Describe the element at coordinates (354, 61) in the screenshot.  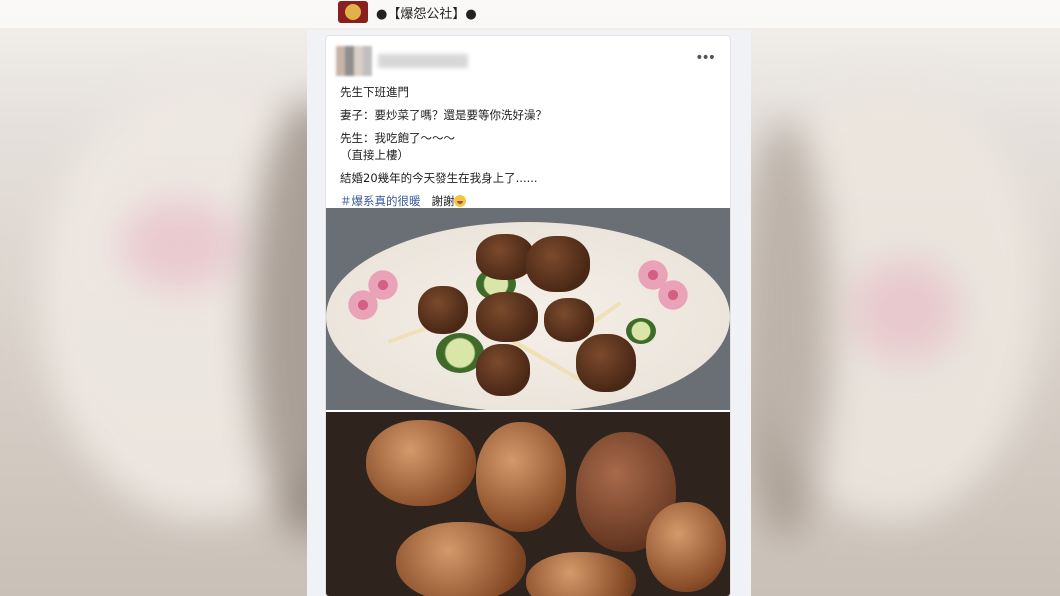
I see `author-avatar-blurred` at that location.